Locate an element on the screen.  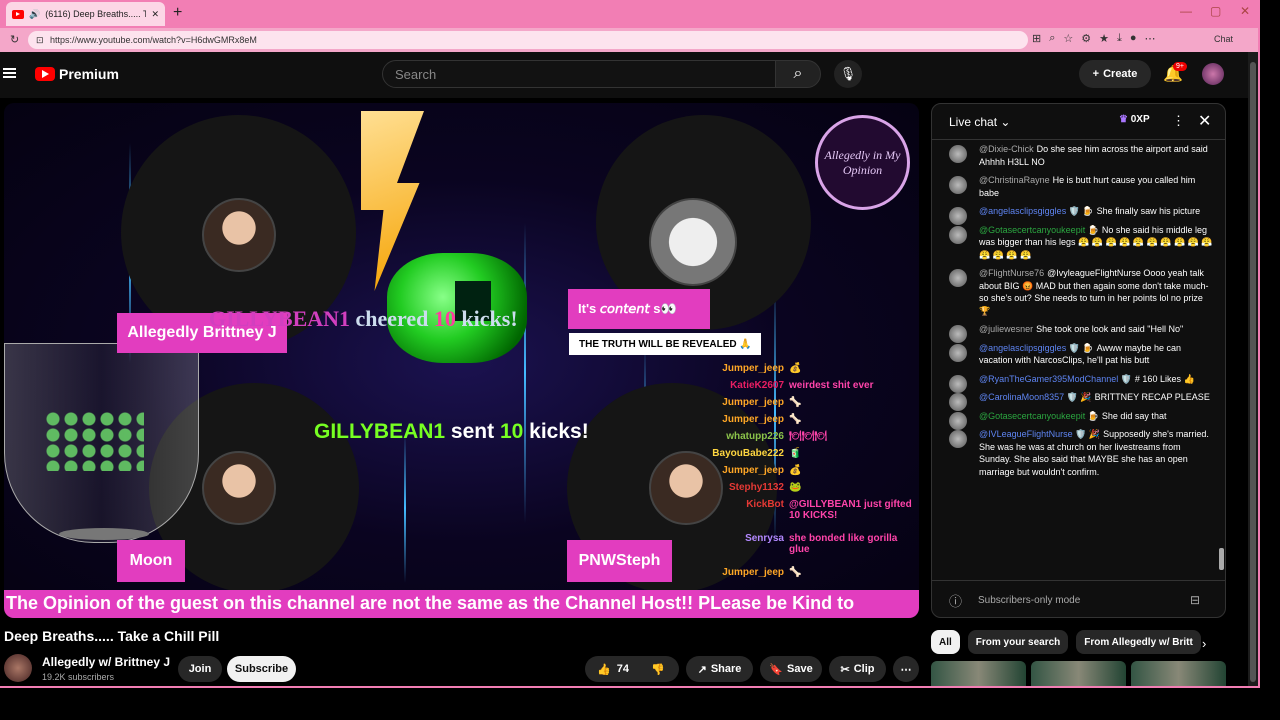
account-avatar is located at coordinates (1213, 74).